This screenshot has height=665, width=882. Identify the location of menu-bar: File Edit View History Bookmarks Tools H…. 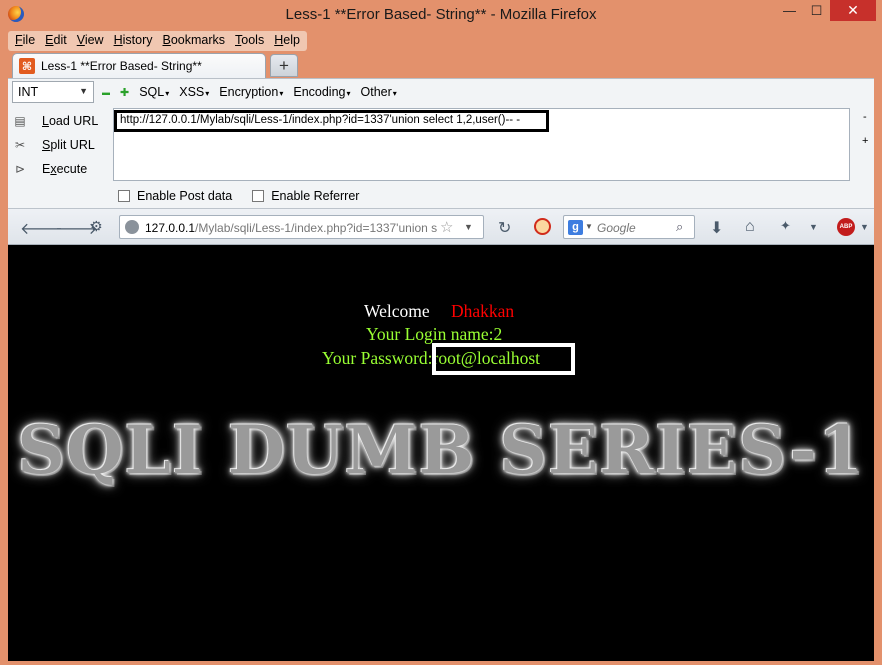
(157, 41).